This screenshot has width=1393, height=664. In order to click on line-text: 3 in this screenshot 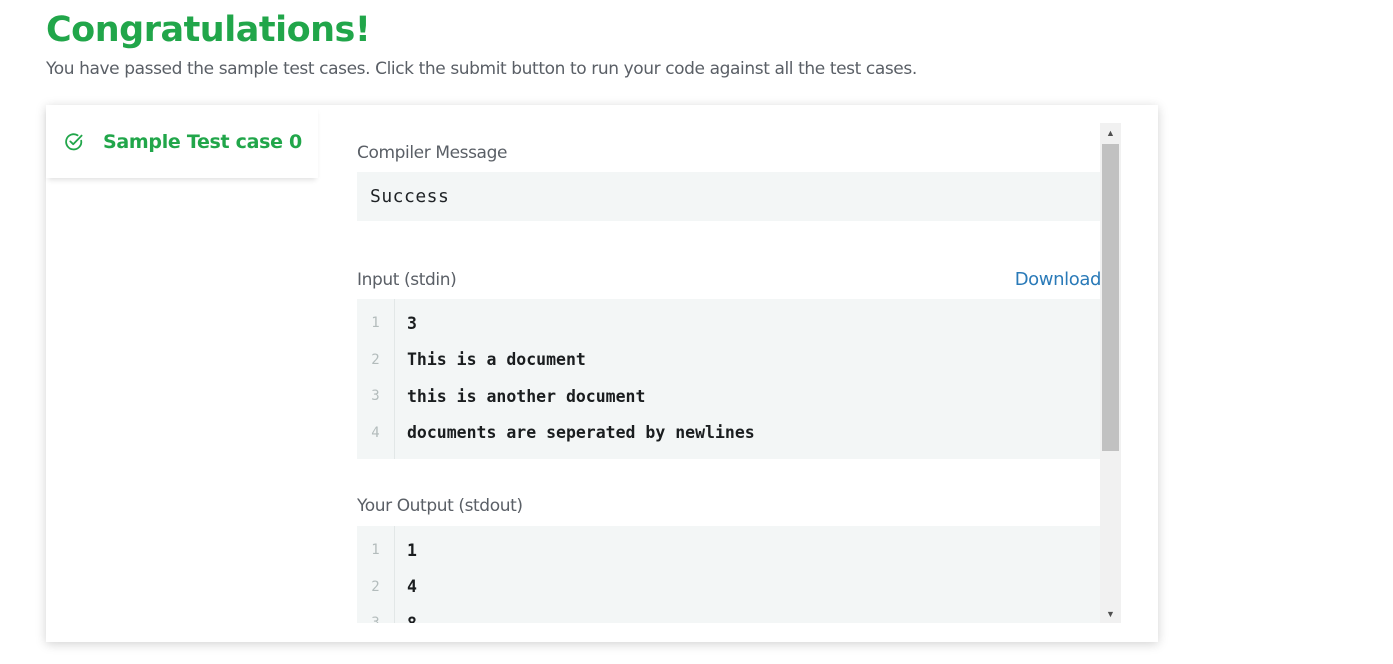, I will do `click(412, 323)`.